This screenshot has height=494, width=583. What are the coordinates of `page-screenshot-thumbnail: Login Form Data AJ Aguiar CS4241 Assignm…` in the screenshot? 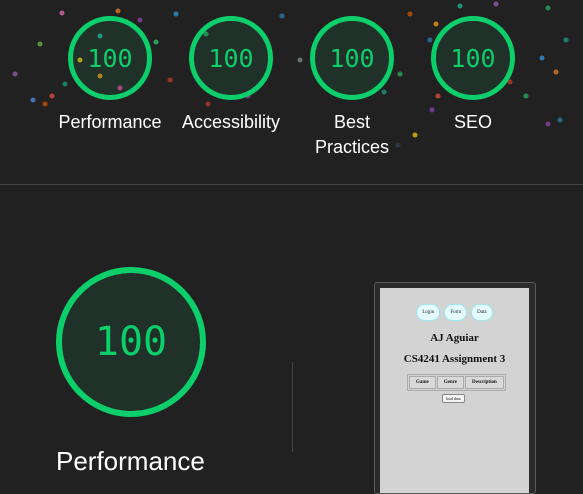 It's located at (455, 388).